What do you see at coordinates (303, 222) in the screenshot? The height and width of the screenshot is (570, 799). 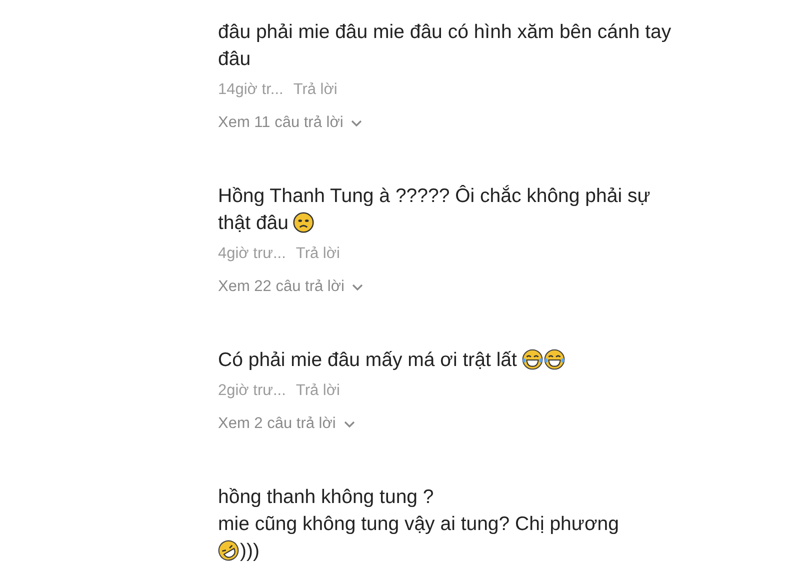 I see `sad-face-icon` at bounding box center [303, 222].